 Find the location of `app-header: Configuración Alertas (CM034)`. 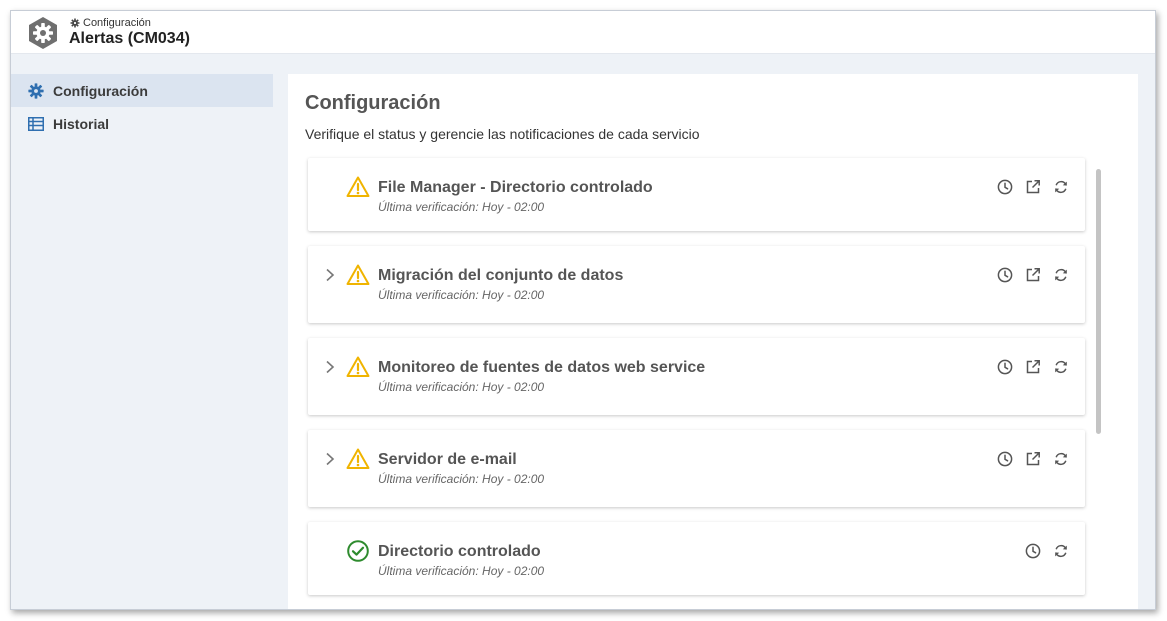

app-header: Configuración Alertas (CM034) is located at coordinates (583, 32).